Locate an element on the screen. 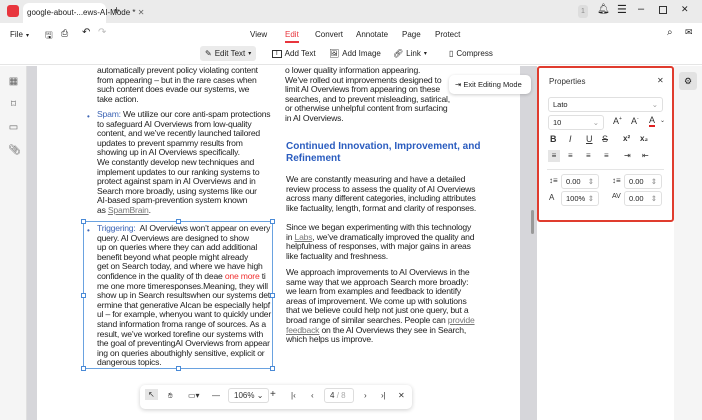 Image resolution: width=702 pixels, height=420 pixels. bookmark-icon: ⌑ is located at coordinates (13, 104).